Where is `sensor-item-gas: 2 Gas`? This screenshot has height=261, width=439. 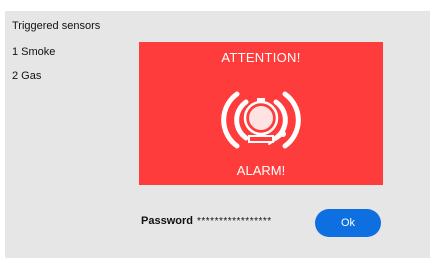 sensor-item-gas: 2 Gas is located at coordinates (27, 76).